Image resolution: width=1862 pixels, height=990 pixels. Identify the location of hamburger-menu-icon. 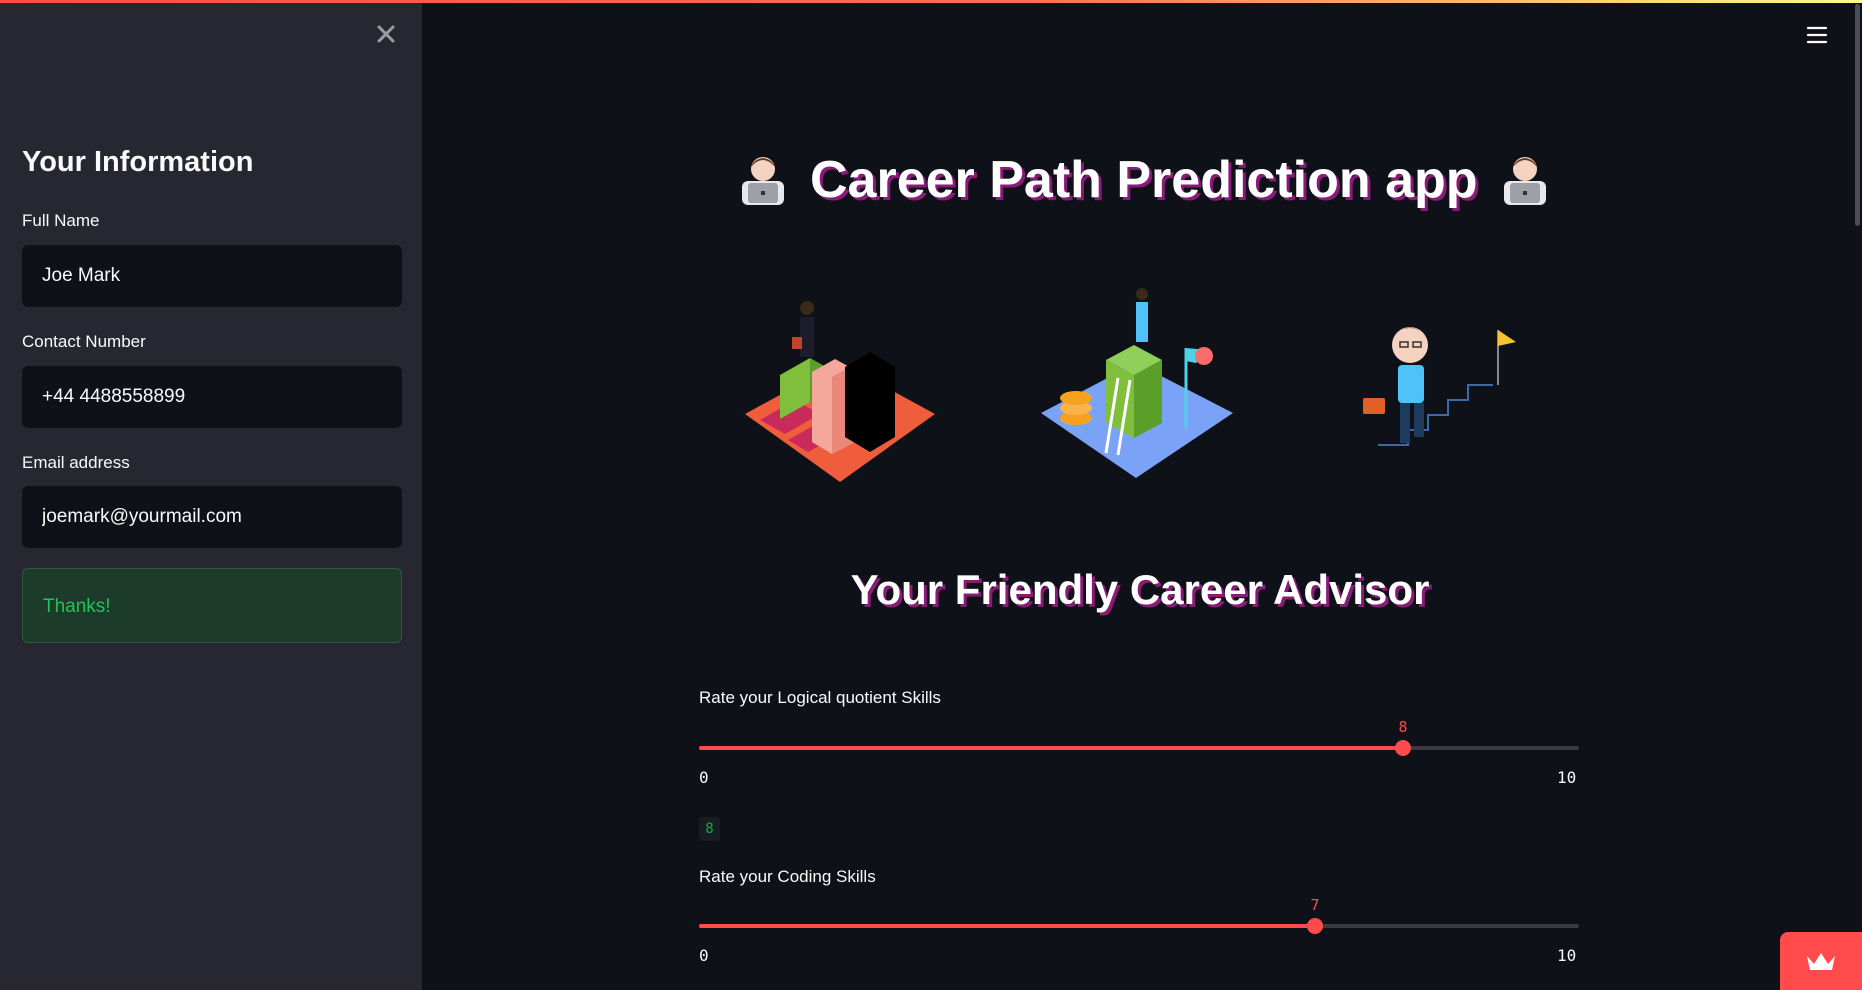
(1817, 35).